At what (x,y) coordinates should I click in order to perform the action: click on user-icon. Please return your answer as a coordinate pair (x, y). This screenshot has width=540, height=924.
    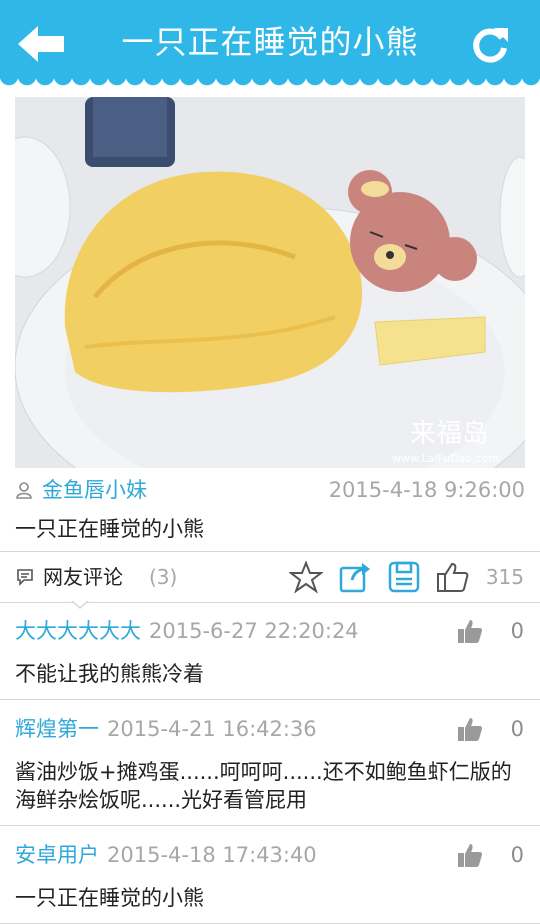
    Looking at the image, I should click on (24, 490).